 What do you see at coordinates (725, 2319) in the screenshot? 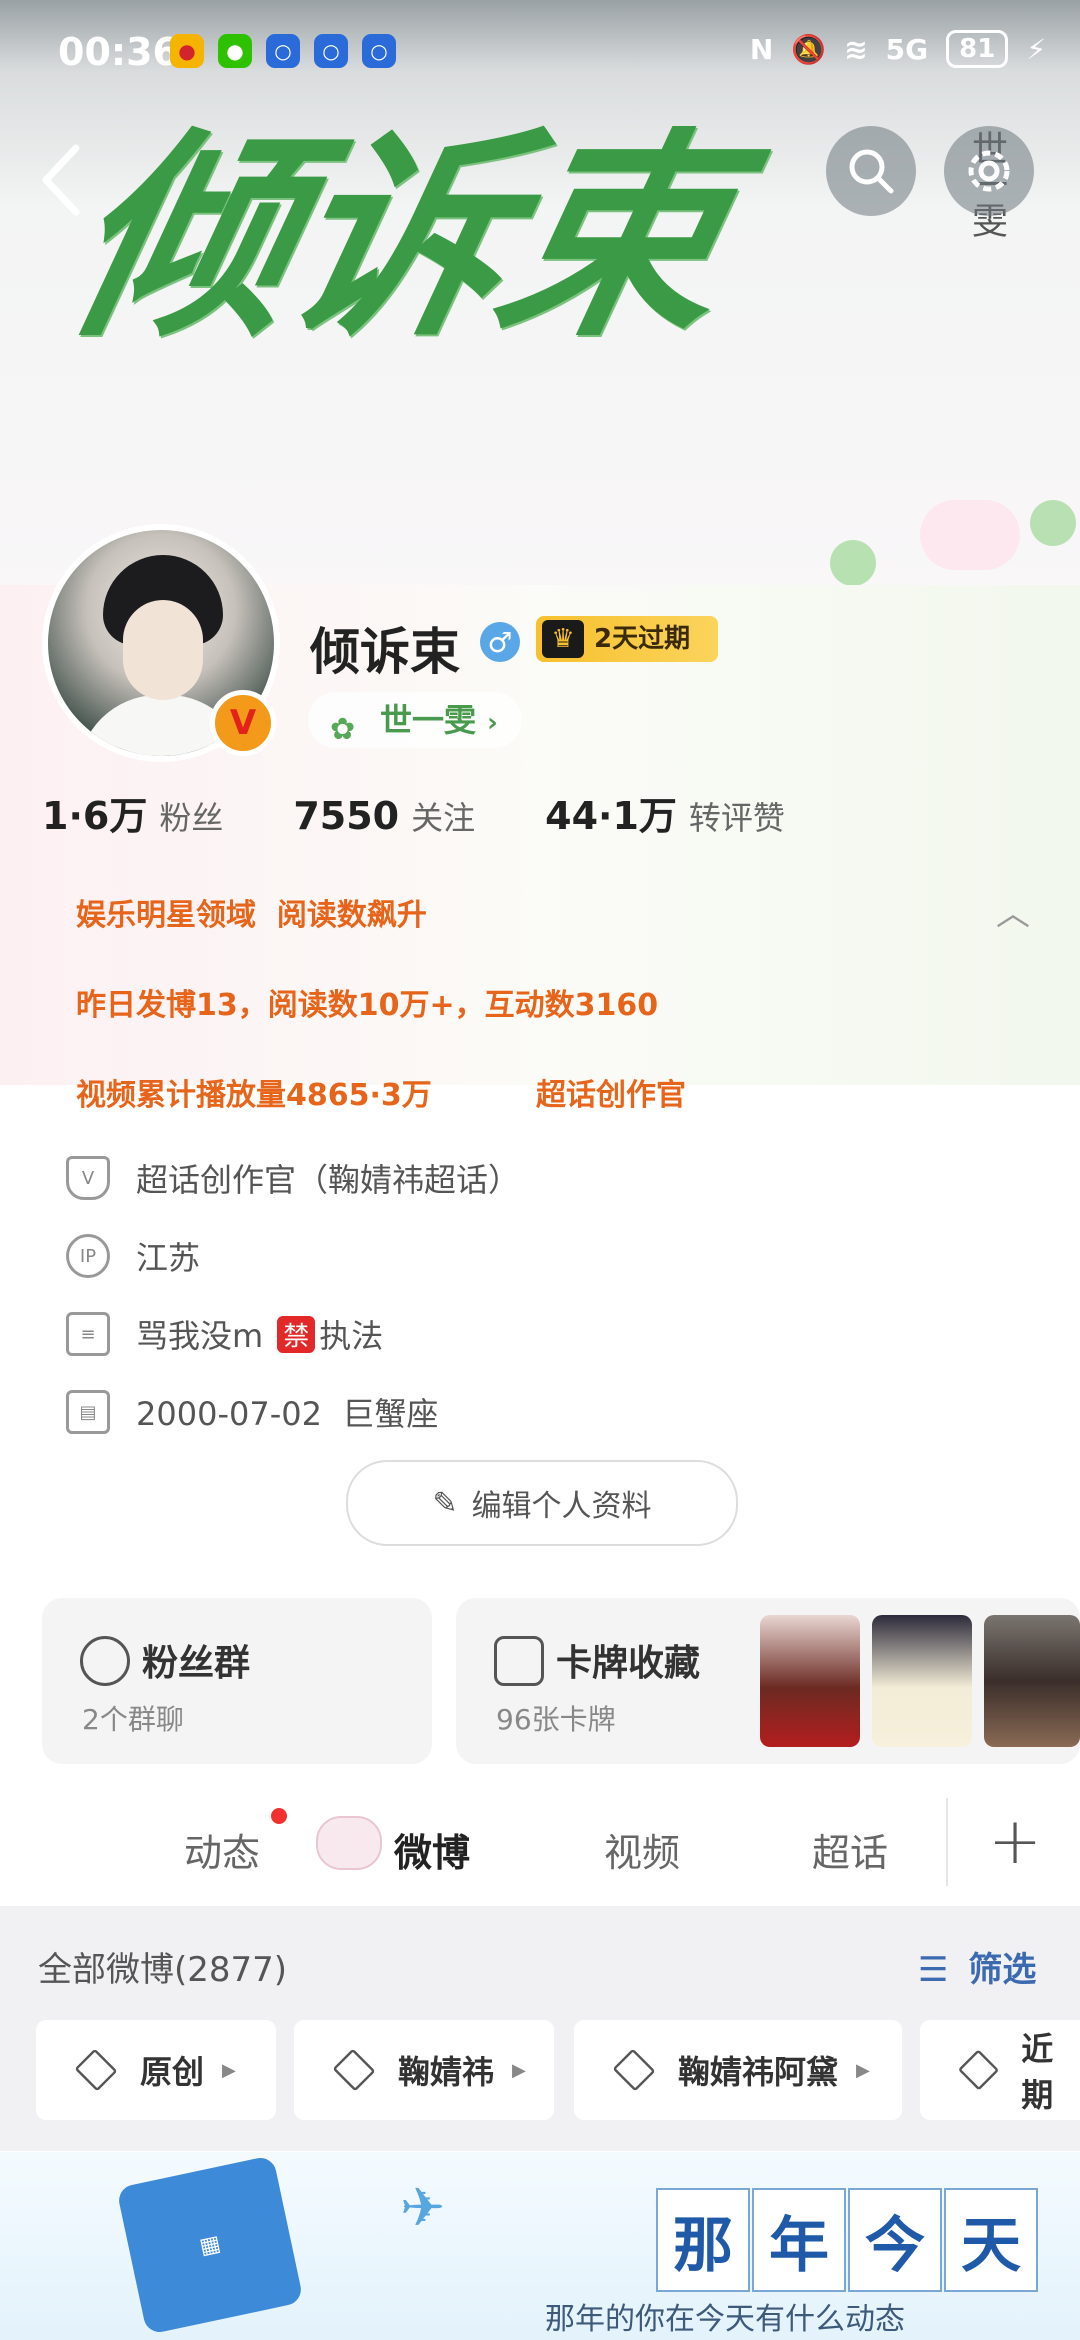
I see `banner-subtitle: 那年的你在今天有什么动态` at bounding box center [725, 2319].